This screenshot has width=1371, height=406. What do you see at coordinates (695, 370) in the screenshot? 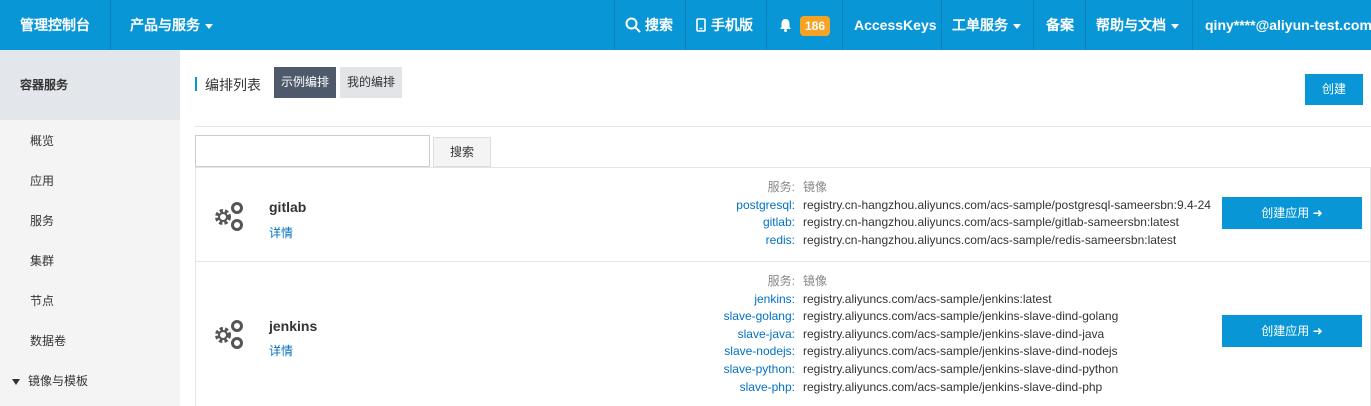
I see `service-name: slave-python:` at bounding box center [695, 370].